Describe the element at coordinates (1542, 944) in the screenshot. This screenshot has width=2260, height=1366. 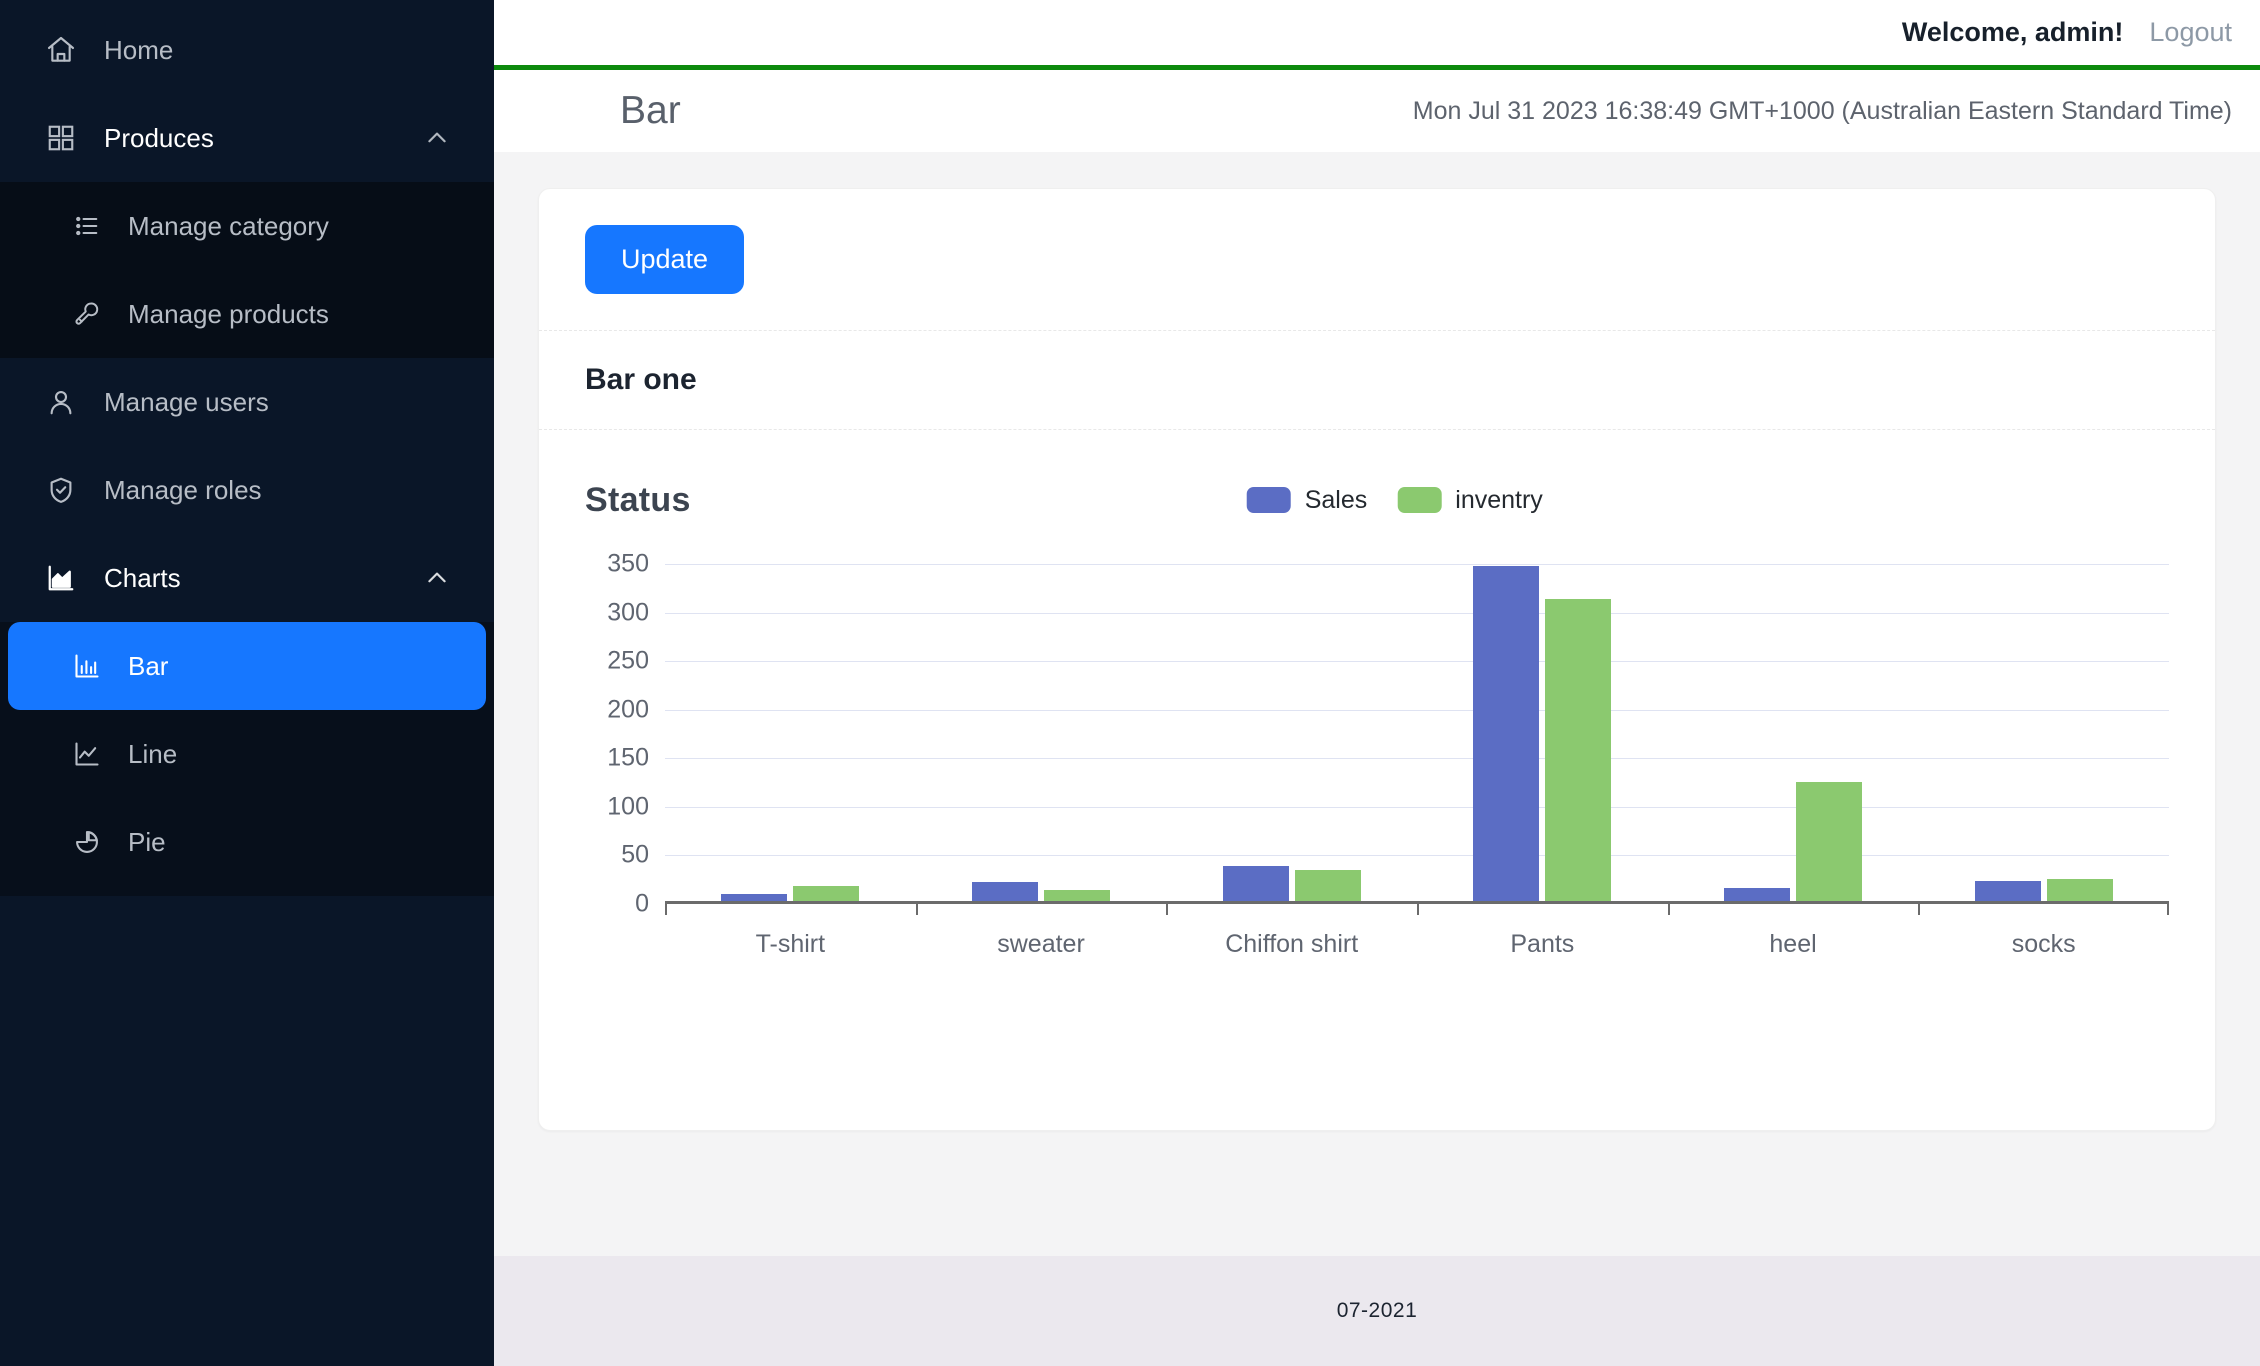
I see `x-axis-label: Pants` at that location.